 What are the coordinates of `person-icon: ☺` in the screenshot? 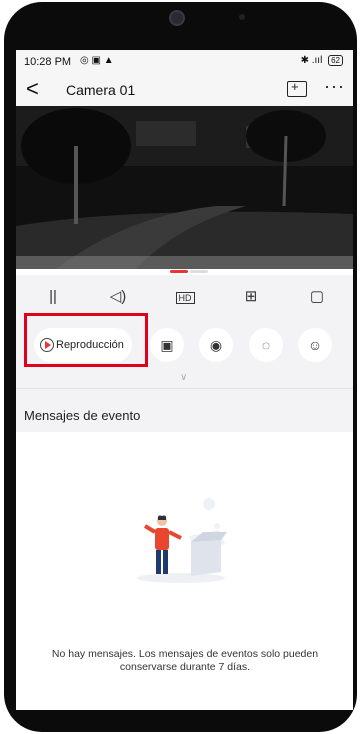 It's located at (315, 345).